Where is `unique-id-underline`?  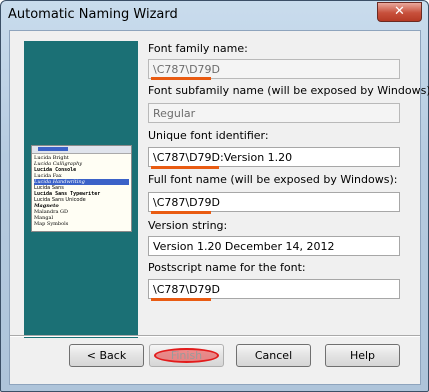 unique-id-underline is located at coordinates (185, 167).